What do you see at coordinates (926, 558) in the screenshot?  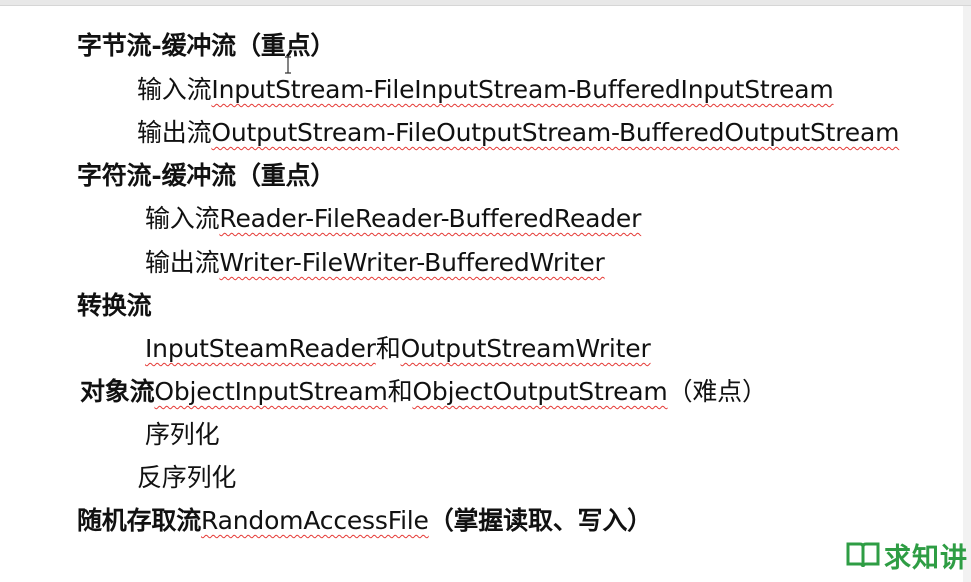 I see `logo-text: 求知讲` at bounding box center [926, 558].